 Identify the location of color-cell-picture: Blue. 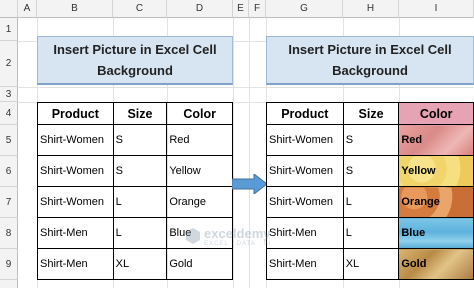
(436, 233).